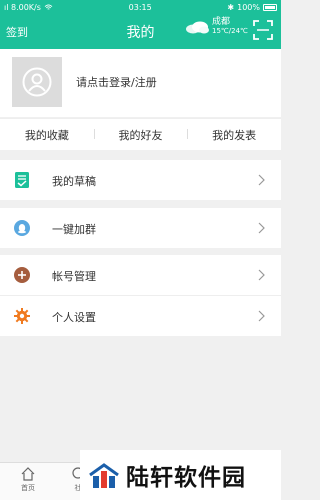 This screenshot has width=320, height=500. What do you see at coordinates (197, 27) in the screenshot?
I see `cloud-icon` at bounding box center [197, 27].